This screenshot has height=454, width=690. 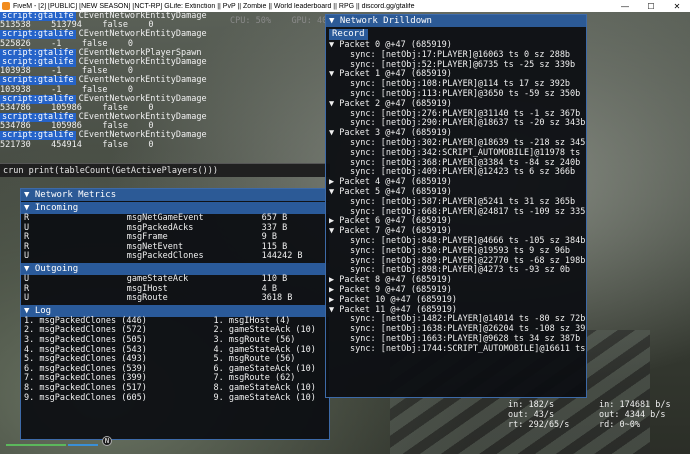 What do you see at coordinates (85, 397) in the screenshot?
I see `log-entry-left: 9. msgPackedClones (605)` at bounding box center [85, 397].